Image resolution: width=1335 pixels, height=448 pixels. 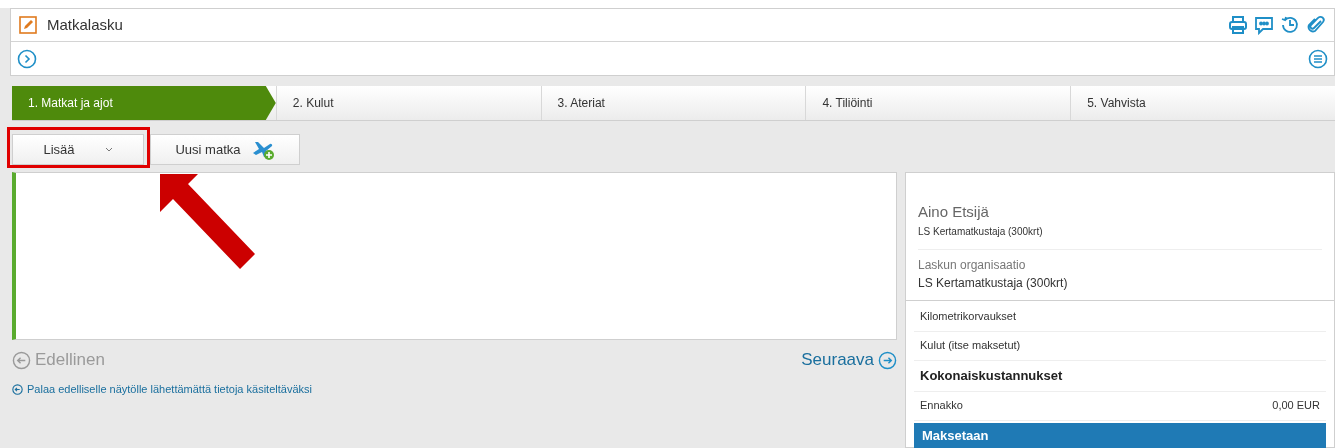 I want to click on organisation-label: Laskun organisaatio, so click(x=972, y=265).